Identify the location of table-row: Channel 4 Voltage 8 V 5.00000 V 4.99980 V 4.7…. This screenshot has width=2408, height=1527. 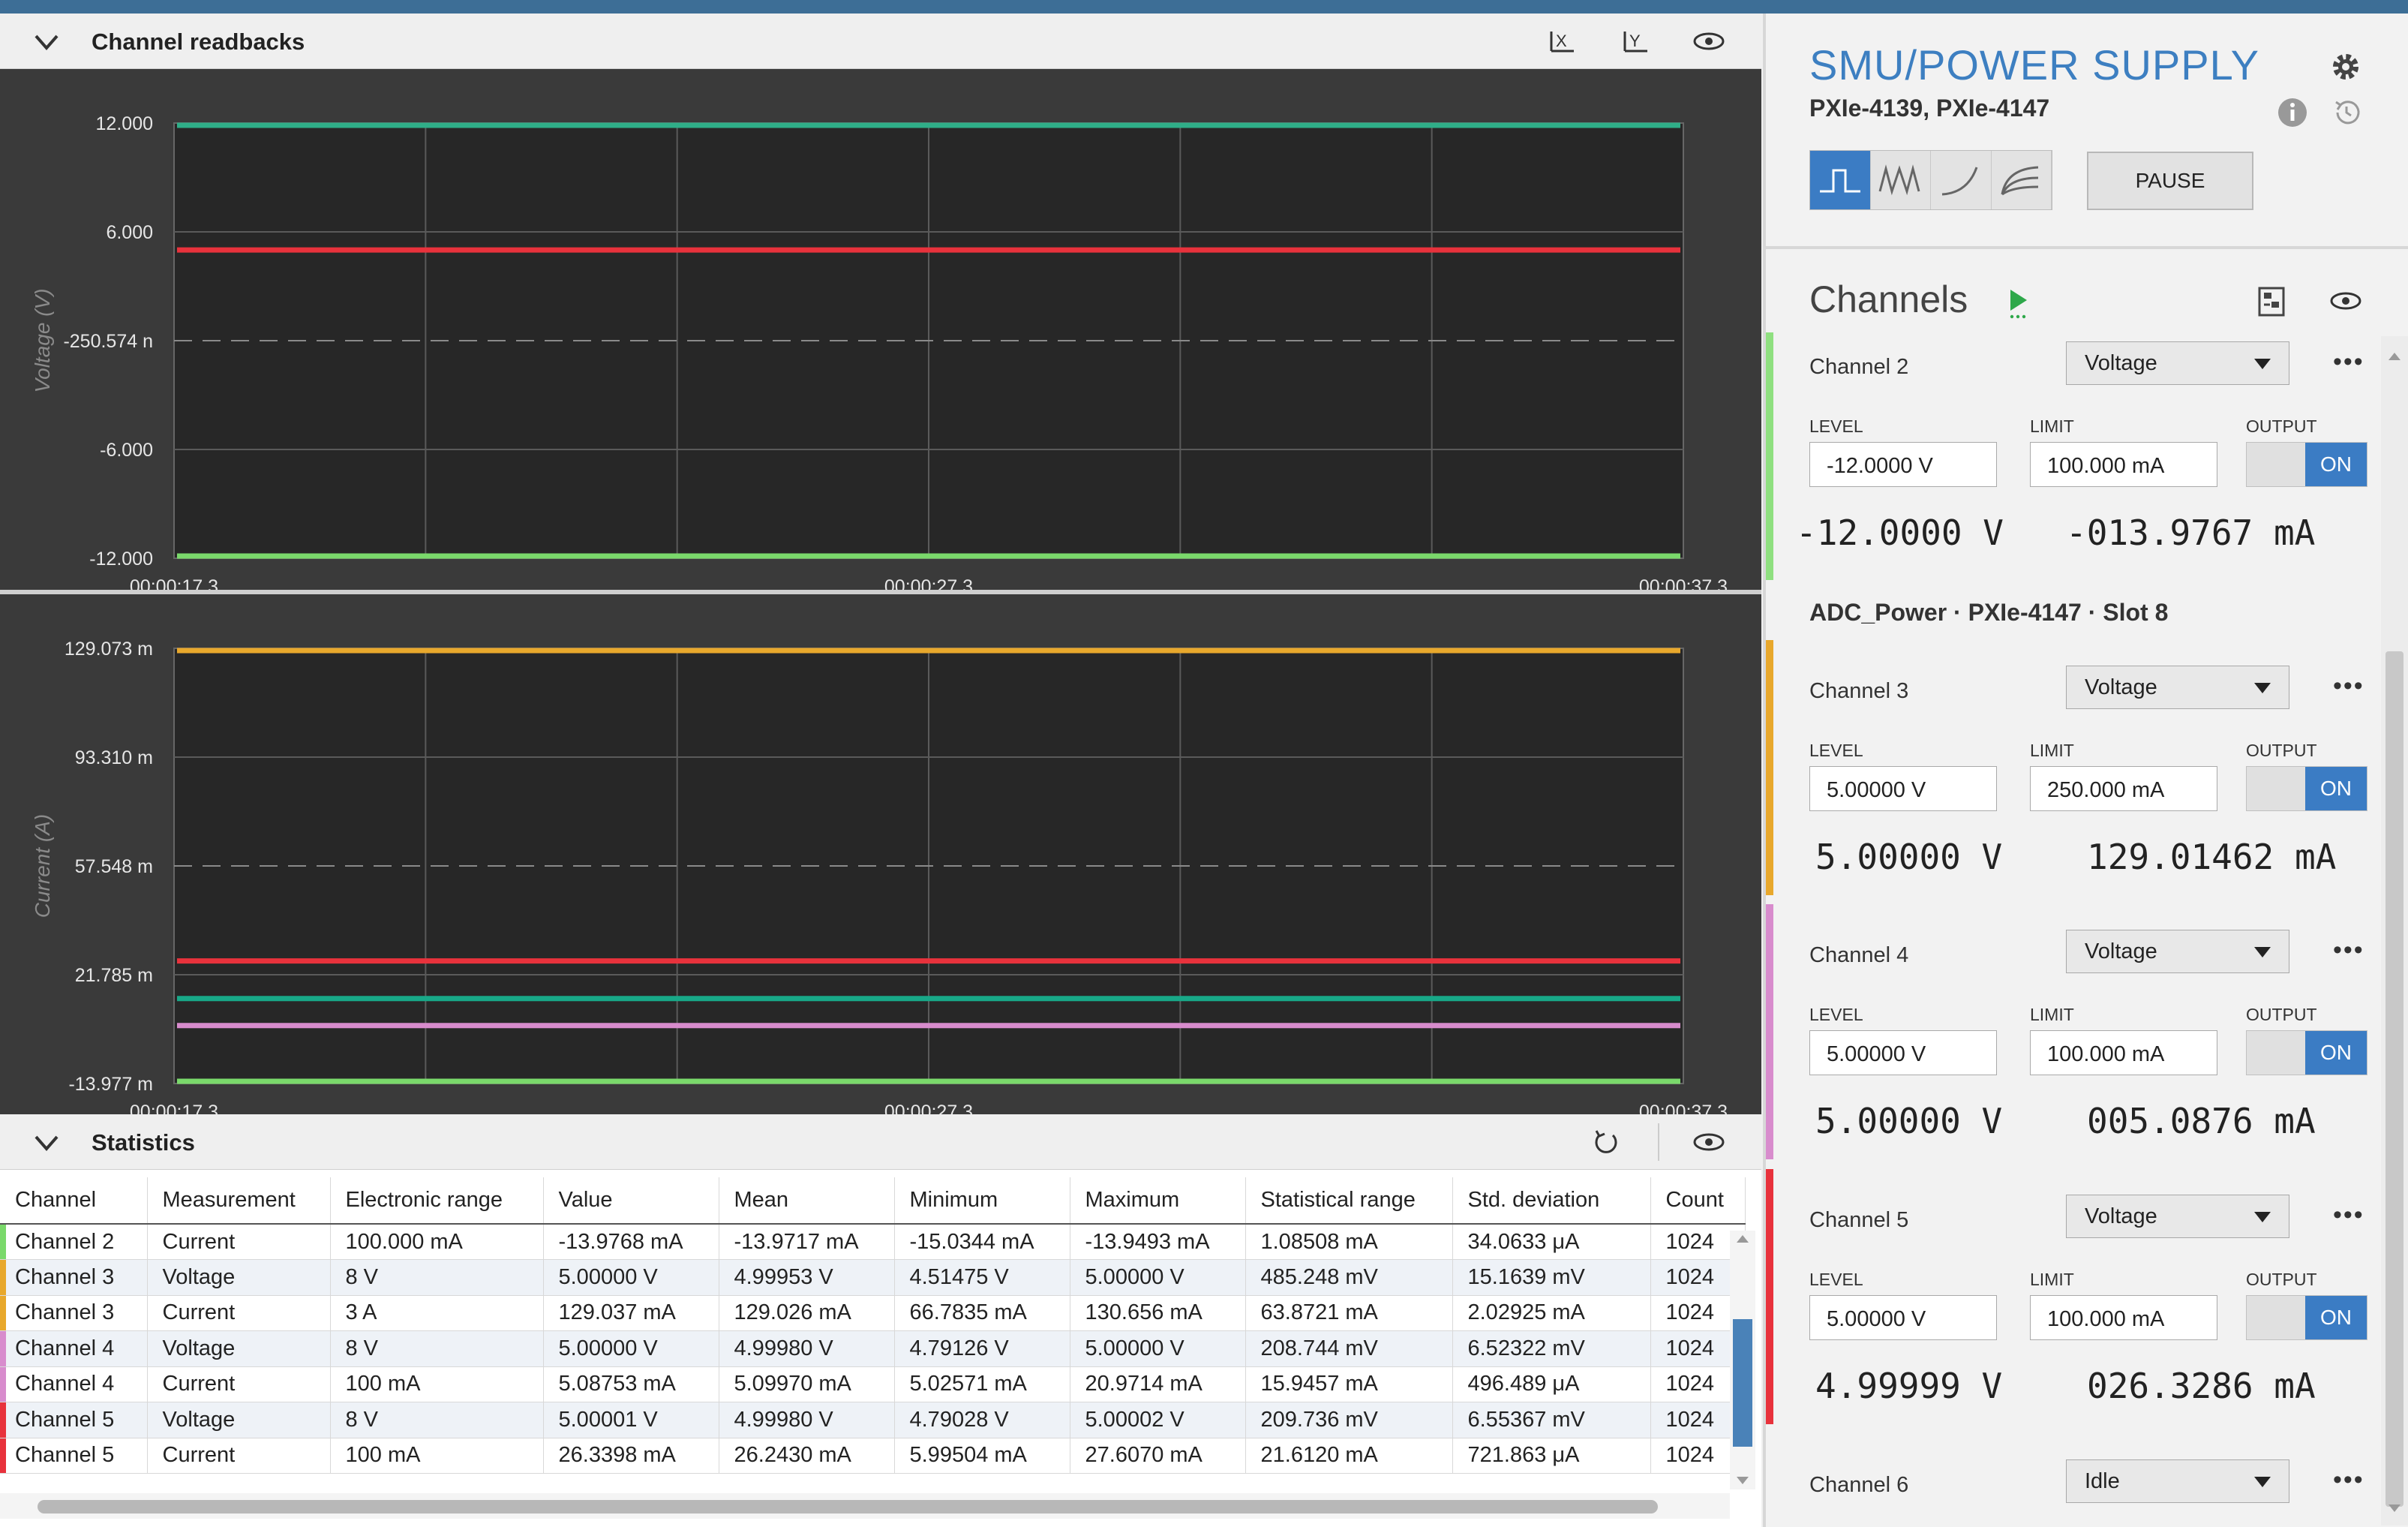
(873, 1348).